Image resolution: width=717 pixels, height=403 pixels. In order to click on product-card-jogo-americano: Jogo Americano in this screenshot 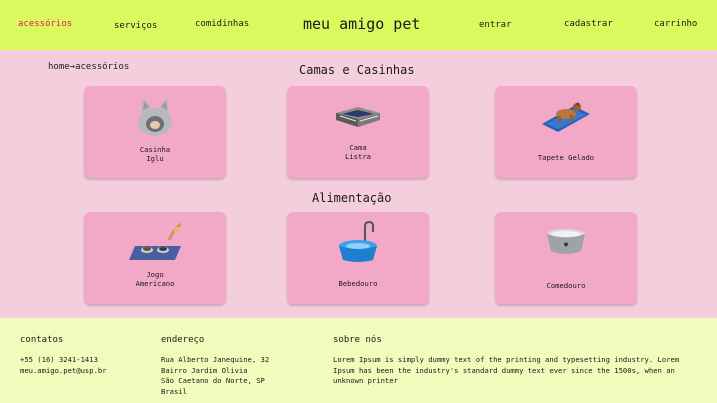, I will do `click(155, 258)`.